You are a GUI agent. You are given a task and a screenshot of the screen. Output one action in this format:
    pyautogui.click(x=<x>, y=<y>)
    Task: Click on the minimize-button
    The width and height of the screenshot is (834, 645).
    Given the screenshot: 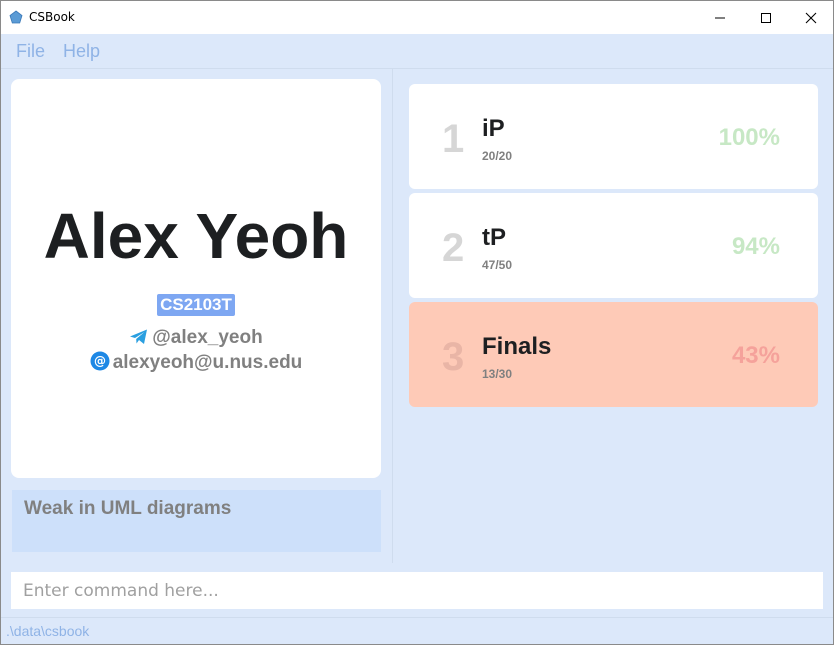 What is the action you would take?
    pyautogui.click(x=720, y=17)
    